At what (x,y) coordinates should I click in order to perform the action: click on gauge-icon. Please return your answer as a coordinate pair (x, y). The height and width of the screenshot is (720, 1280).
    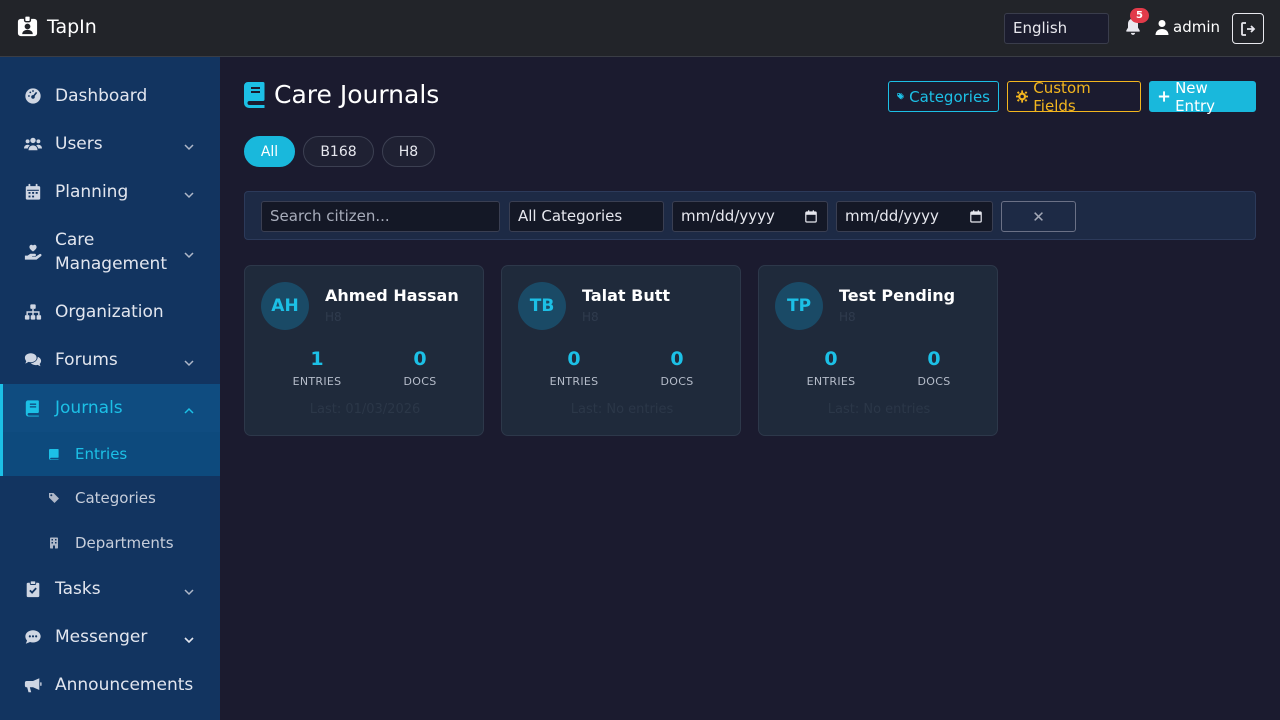
    Looking at the image, I should click on (33, 96).